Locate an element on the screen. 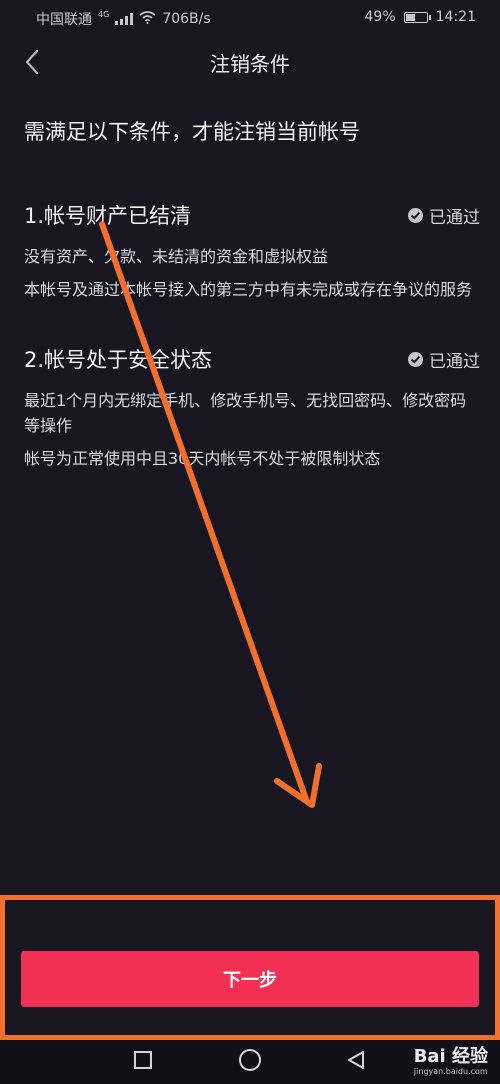 The width and height of the screenshot is (500, 1084). nav-header: 注销条件 is located at coordinates (250, 63).